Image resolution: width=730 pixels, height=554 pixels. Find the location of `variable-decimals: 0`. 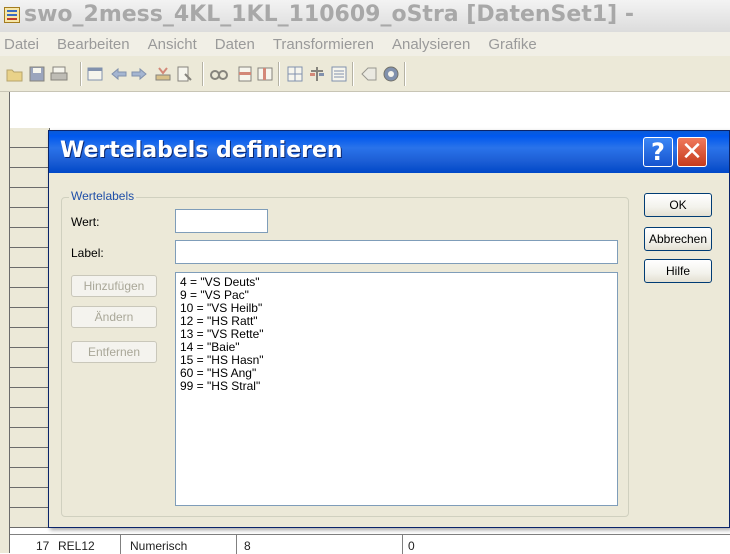

variable-decimals: 0 is located at coordinates (411, 546).